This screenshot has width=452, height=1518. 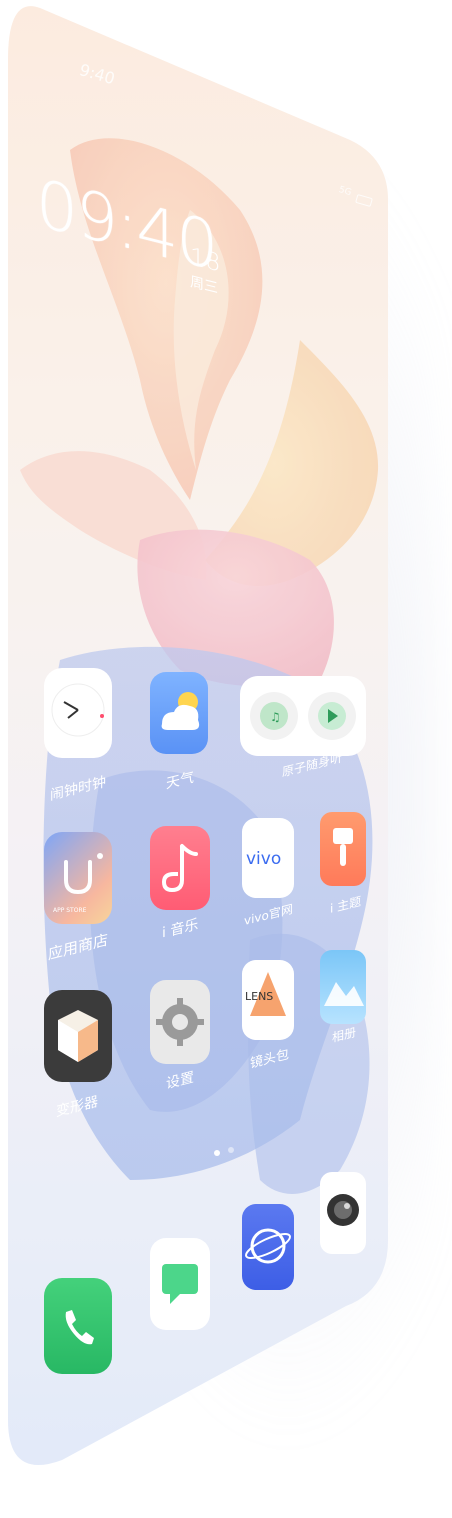 I want to click on gallery-app-icon, so click(x=343, y=987).